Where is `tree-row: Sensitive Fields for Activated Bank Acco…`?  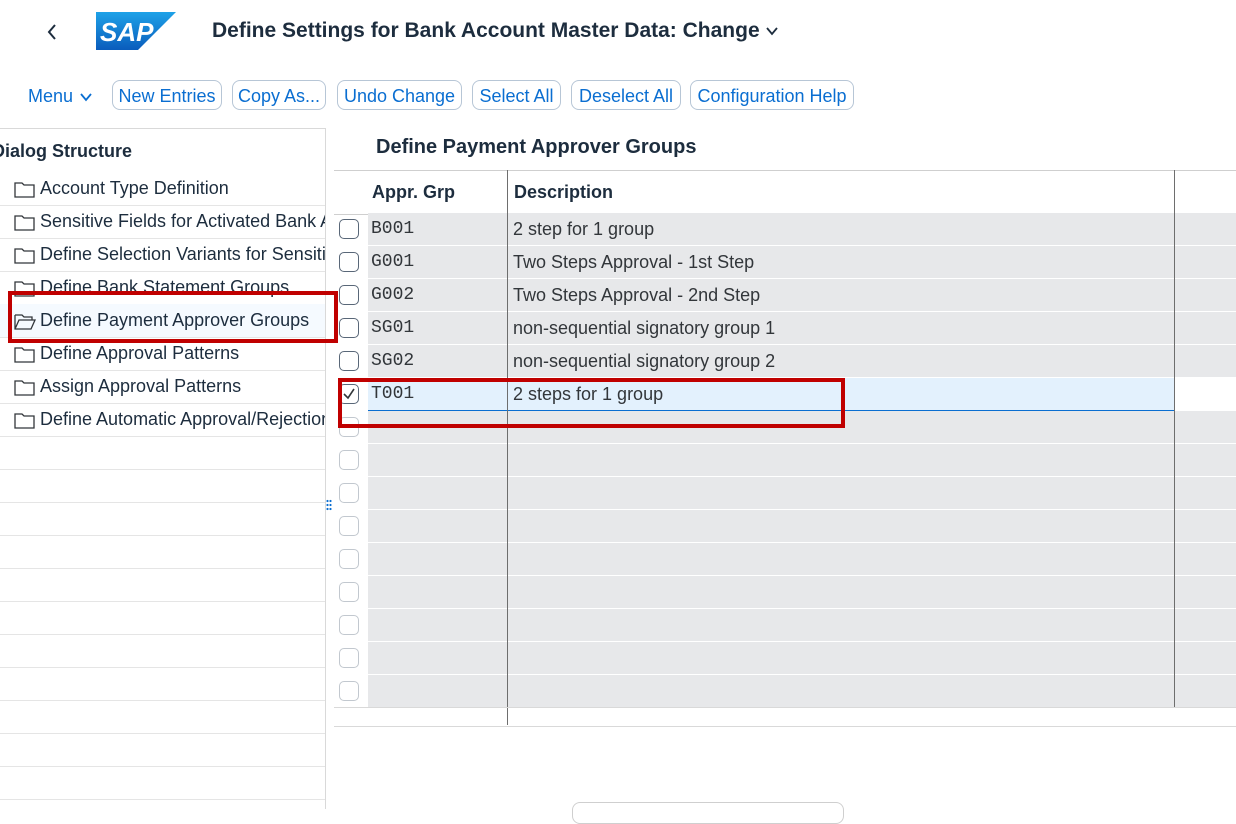
tree-row: Sensitive Fields for Activated Bank Acco… is located at coordinates (162, 222).